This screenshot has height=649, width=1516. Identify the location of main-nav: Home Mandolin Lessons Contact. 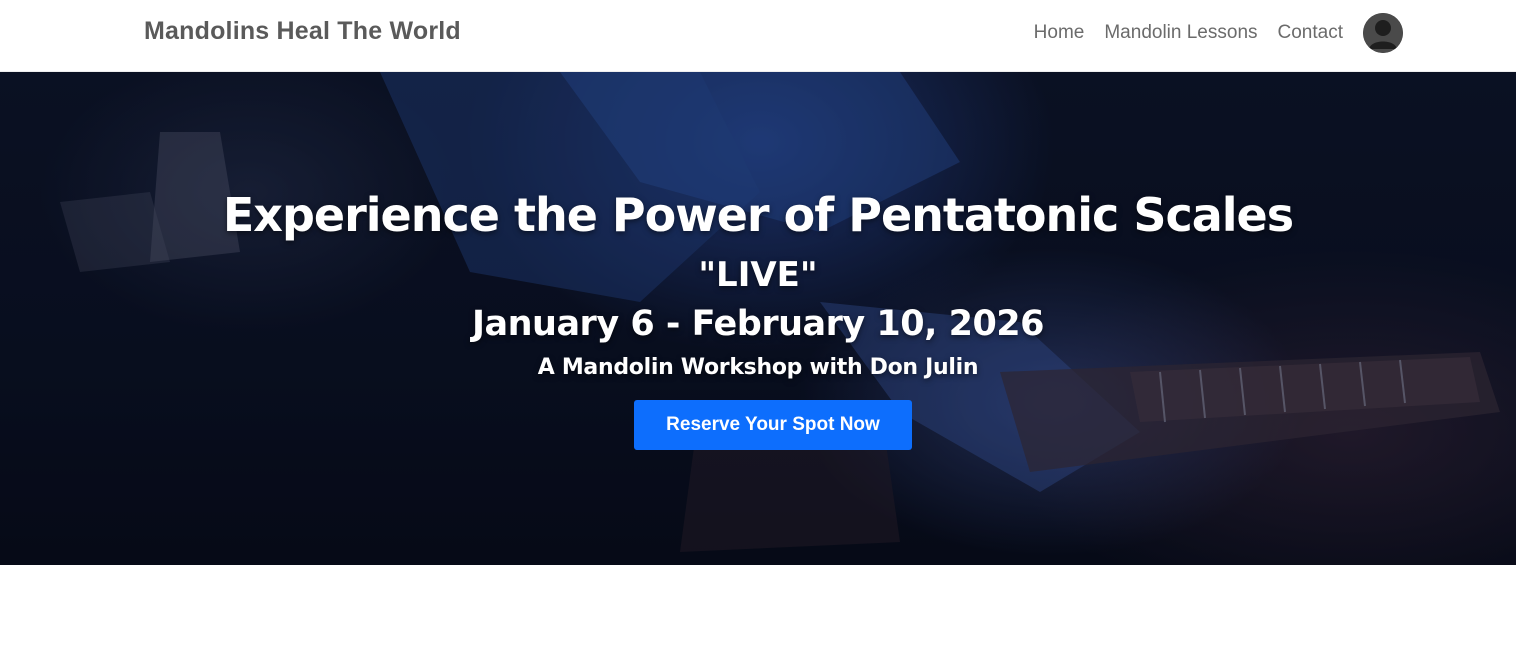
(1218, 33).